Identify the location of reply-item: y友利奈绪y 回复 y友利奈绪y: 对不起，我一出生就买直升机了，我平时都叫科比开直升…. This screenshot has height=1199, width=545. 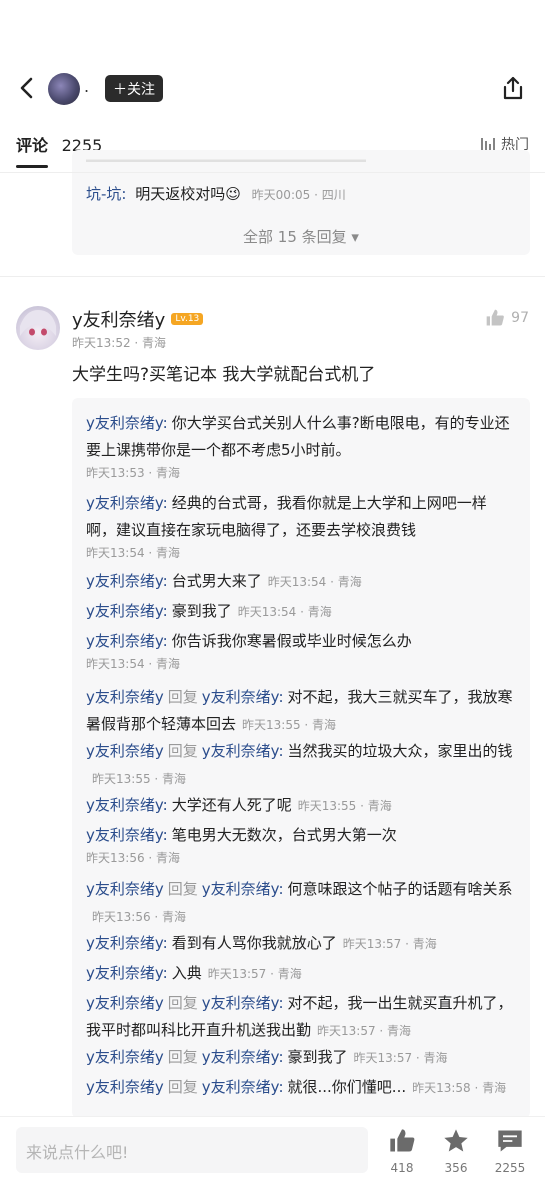
(301, 1017).